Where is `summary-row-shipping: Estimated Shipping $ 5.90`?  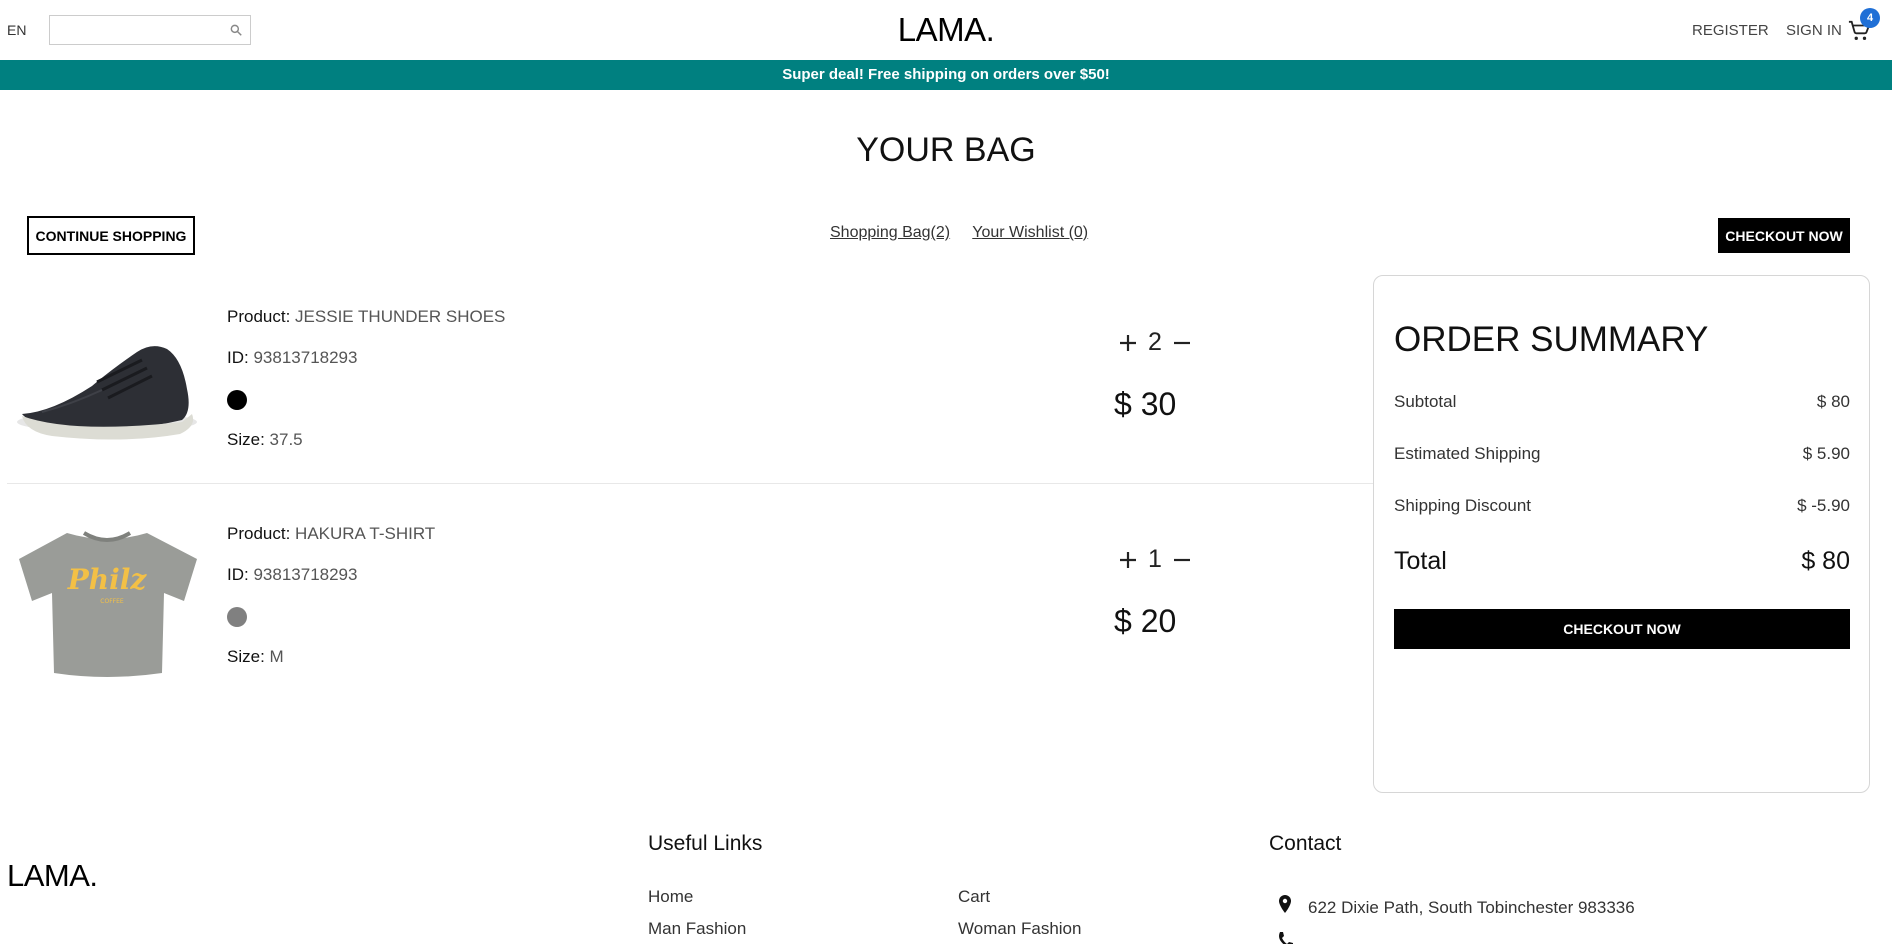
summary-row-shipping: Estimated Shipping $ 5.90 is located at coordinates (1622, 454).